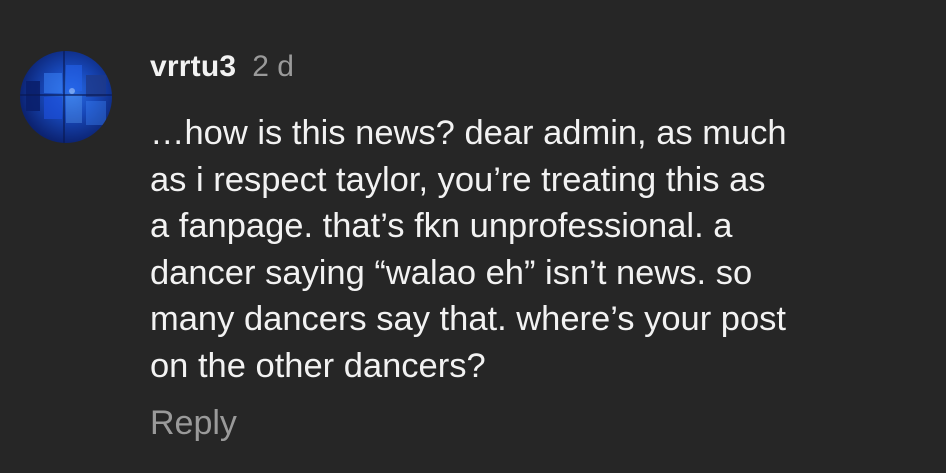 Image resolution: width=946 pixels, height=473 pixels. I want to click on timestamp: 2 d, so click(273, 66).